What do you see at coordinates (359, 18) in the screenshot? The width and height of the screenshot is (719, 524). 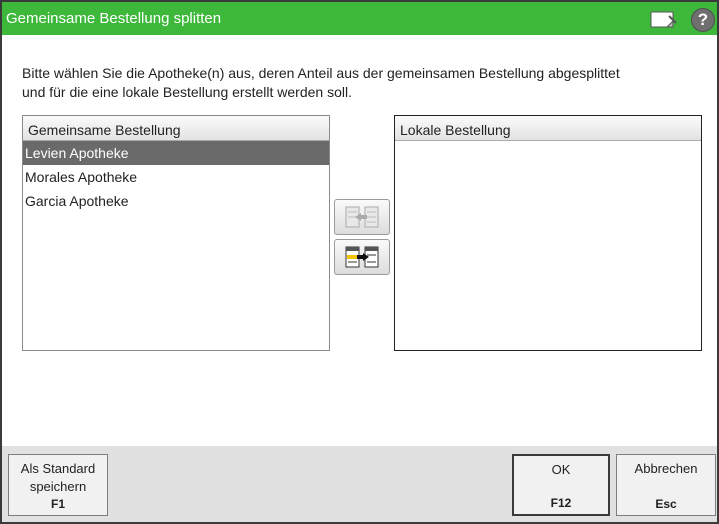 I see `title-bar: Gemeinsame Bestellung splitten ?` at bounding box center [359, 18].